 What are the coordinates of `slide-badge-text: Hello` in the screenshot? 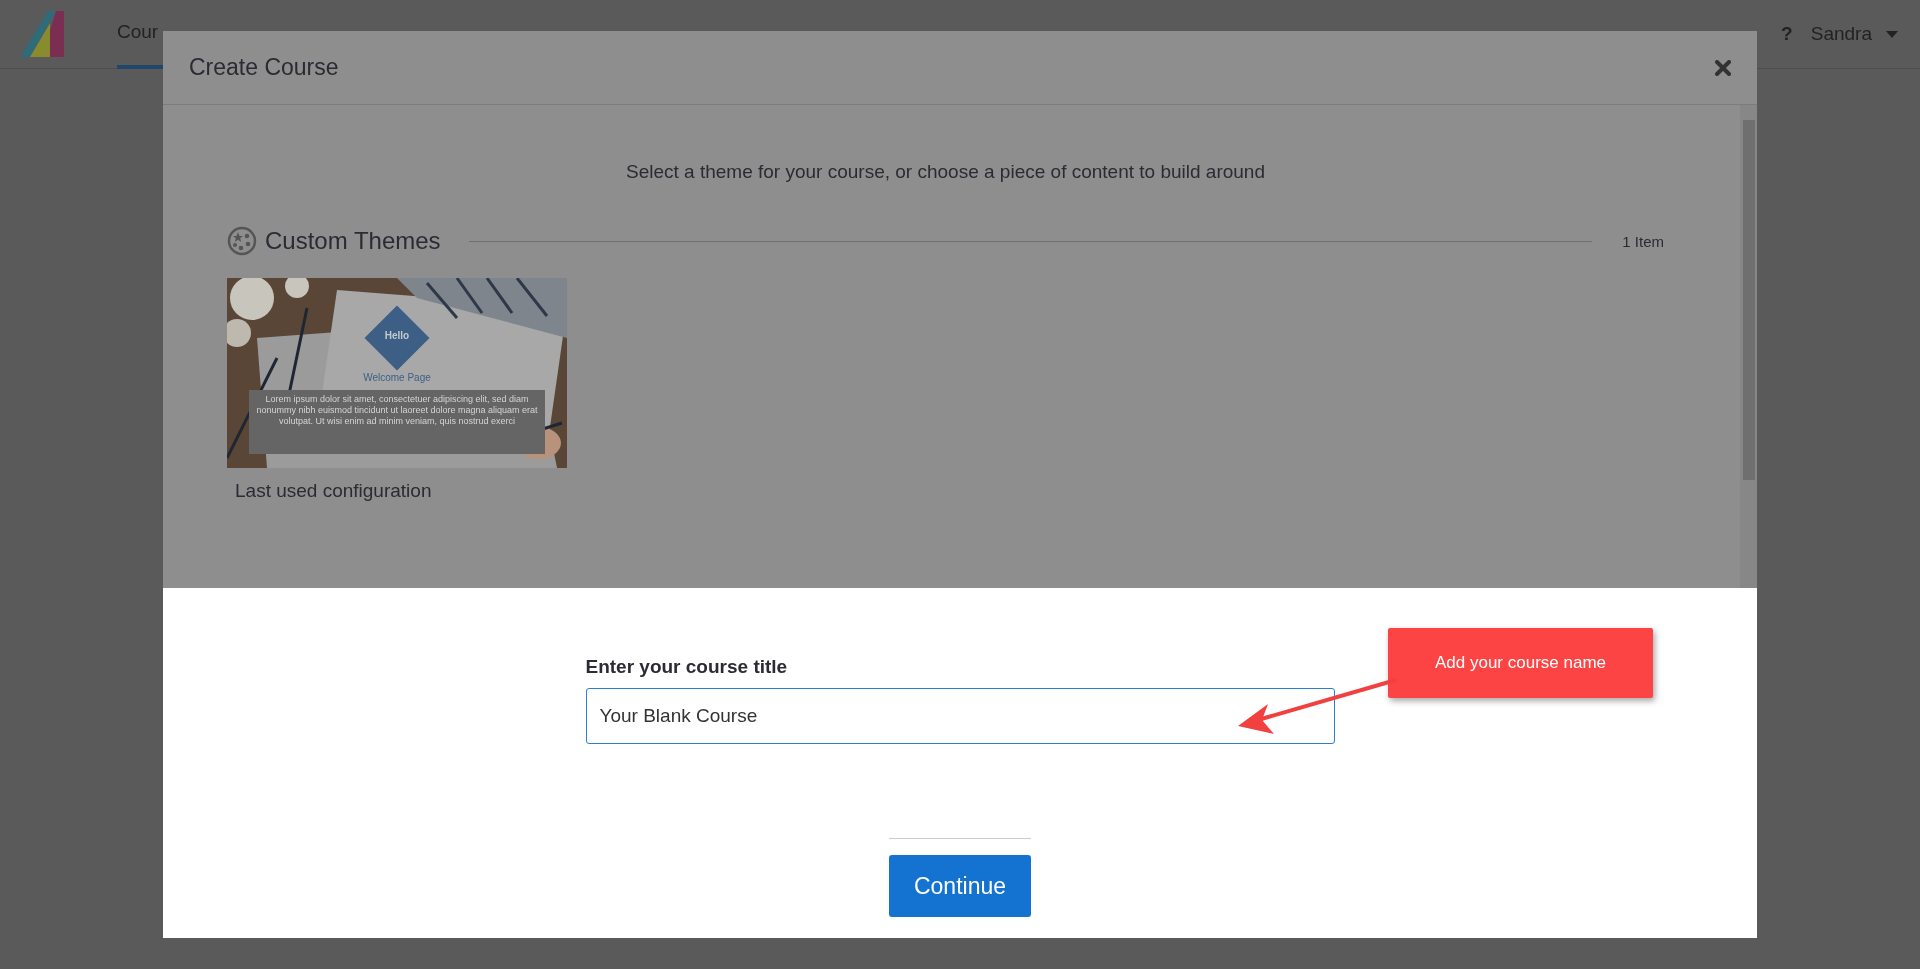 It's located at (397, 335).